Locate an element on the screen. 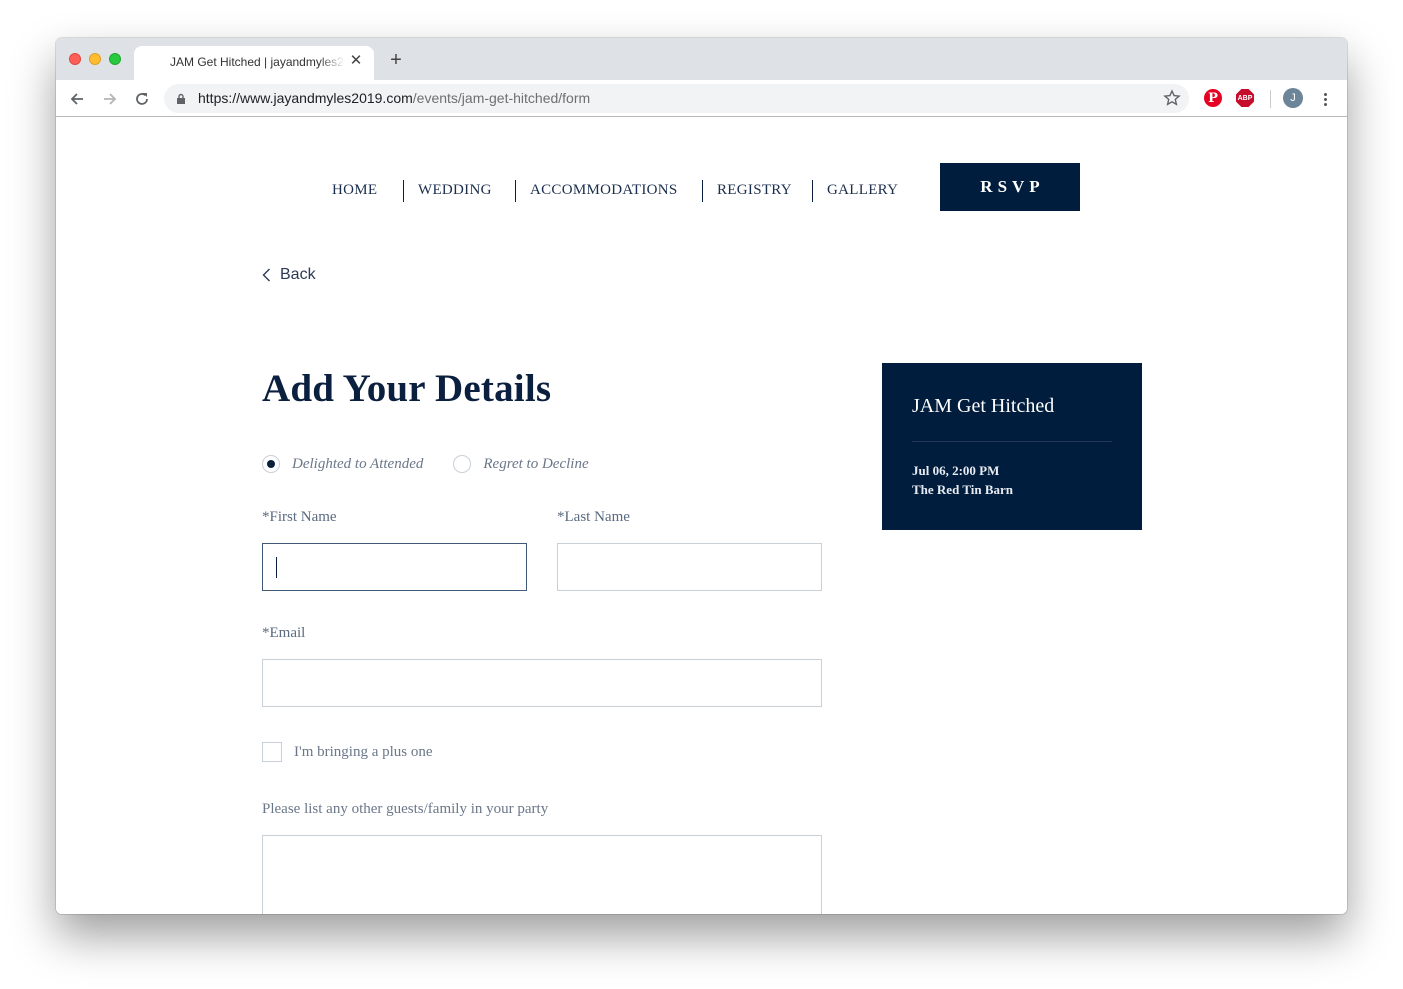 Image resolution: width=1403 pixels, height=989 pixels. url-host: https://www.jayandmyles2019.com is located at coordinates (305, 98).